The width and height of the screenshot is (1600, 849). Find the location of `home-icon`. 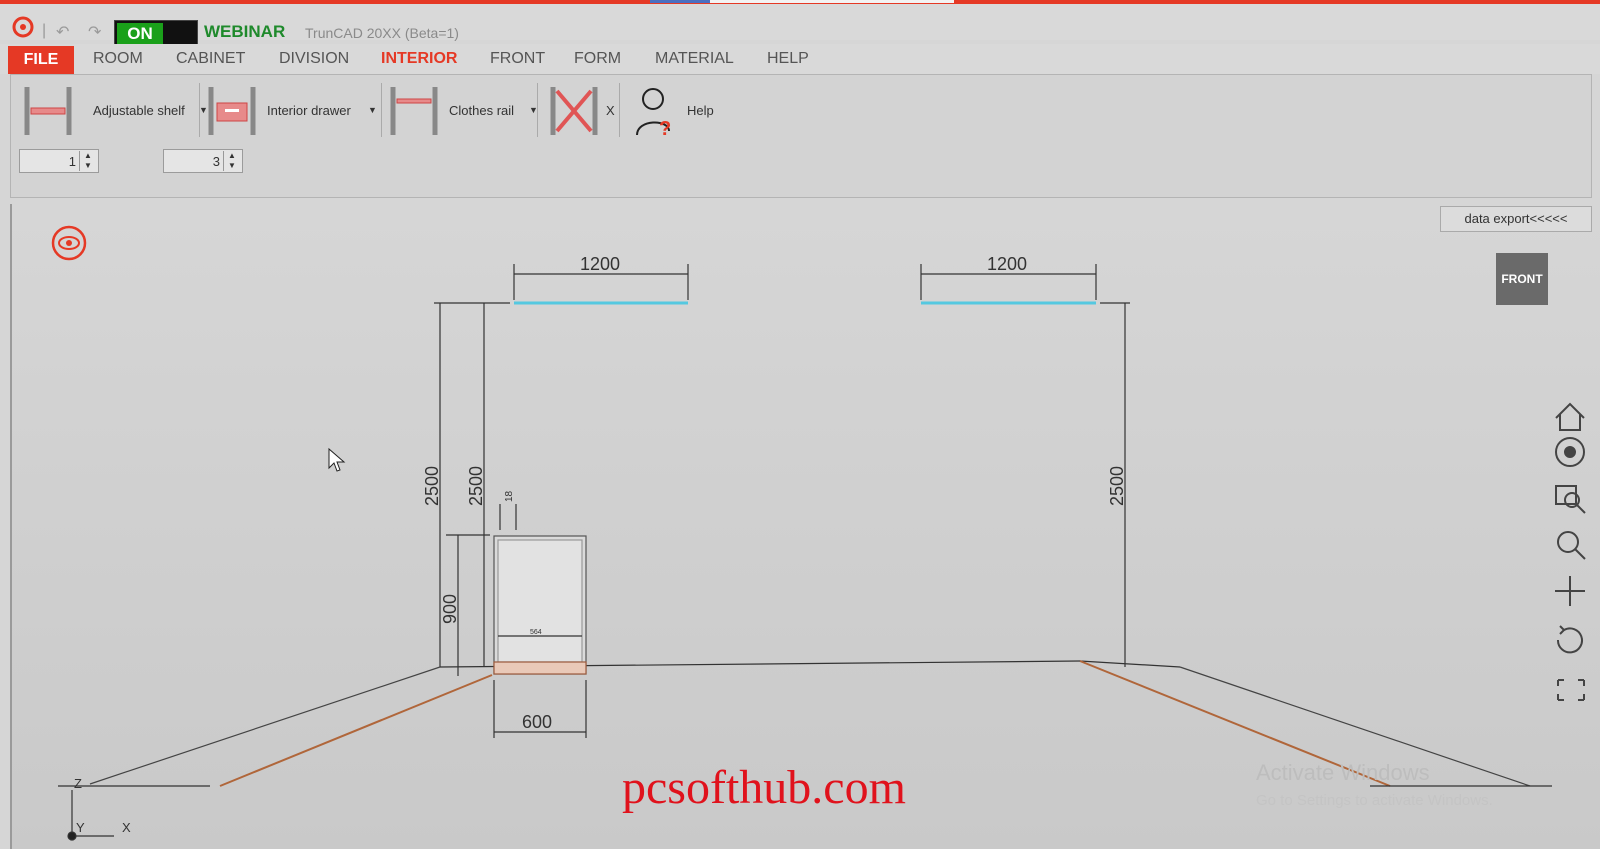

home-icon is located at coordinates (1570, 416).